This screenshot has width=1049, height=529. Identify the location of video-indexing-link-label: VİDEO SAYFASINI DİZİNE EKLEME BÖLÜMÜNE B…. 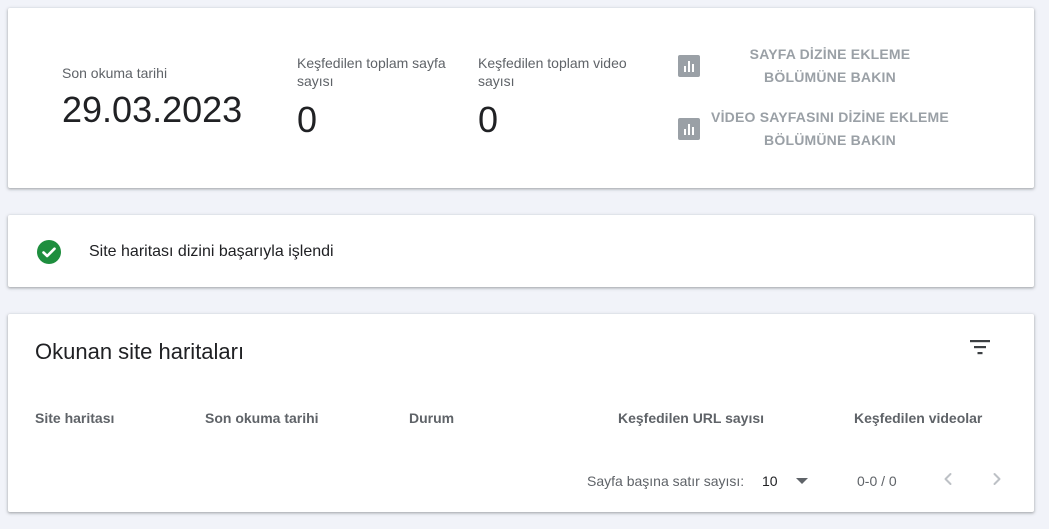
(830, 128).